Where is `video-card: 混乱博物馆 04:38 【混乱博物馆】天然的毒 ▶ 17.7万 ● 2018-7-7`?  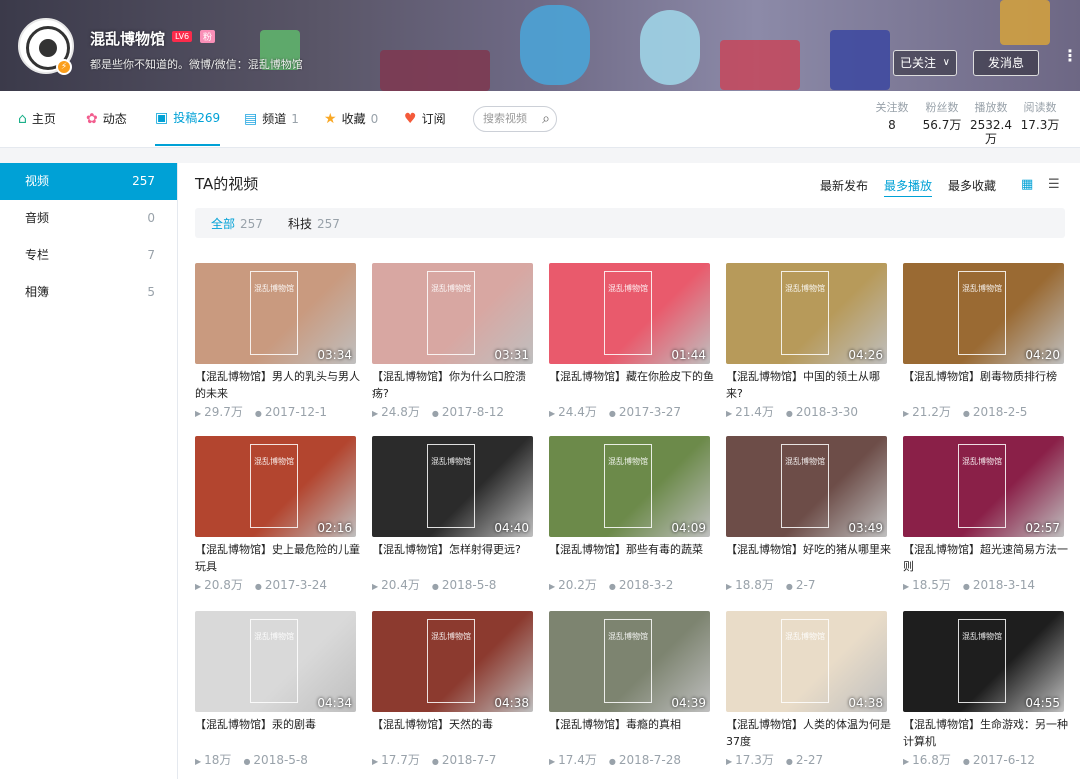
video-card: 混乱博物馆 04:38 【混乱博物馆】天然的毒 ▶ 17.7万 ● 2018-7-7 is located at coordinates (452, 691).